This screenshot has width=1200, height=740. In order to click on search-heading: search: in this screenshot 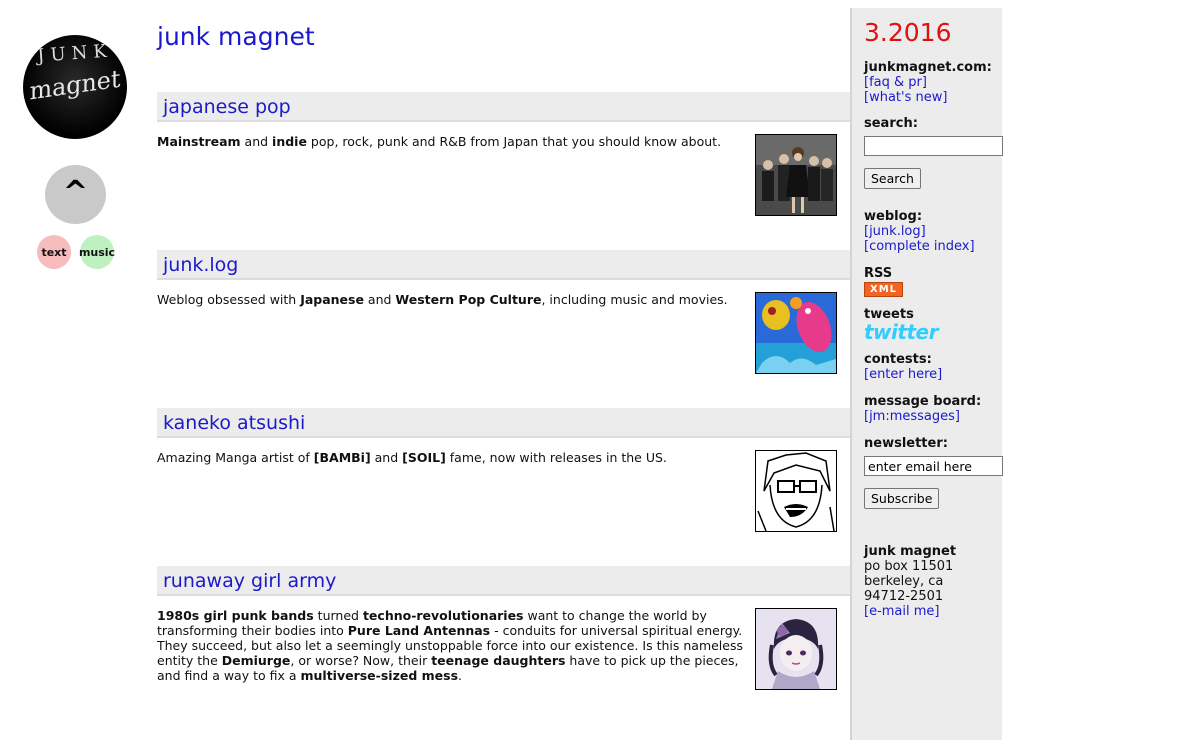, I will do `click(891, 123)`.